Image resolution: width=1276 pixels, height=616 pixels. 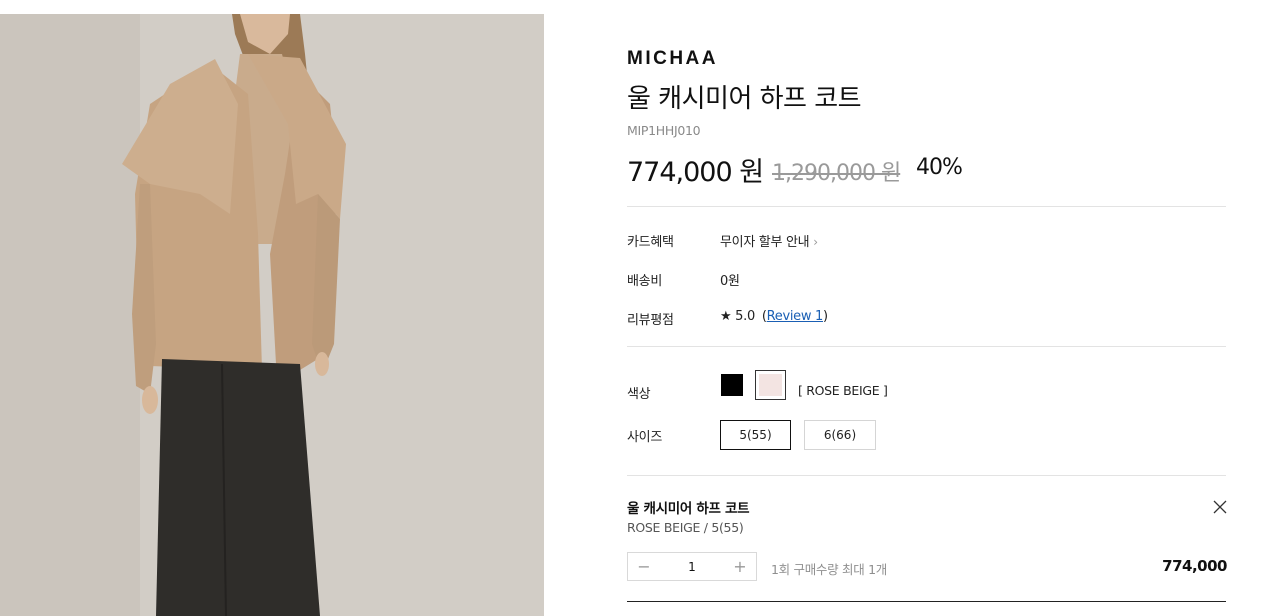 I want to click on quantity-limit-note: 1회 구매수량 최대 1개, so click(x=829, y=569).